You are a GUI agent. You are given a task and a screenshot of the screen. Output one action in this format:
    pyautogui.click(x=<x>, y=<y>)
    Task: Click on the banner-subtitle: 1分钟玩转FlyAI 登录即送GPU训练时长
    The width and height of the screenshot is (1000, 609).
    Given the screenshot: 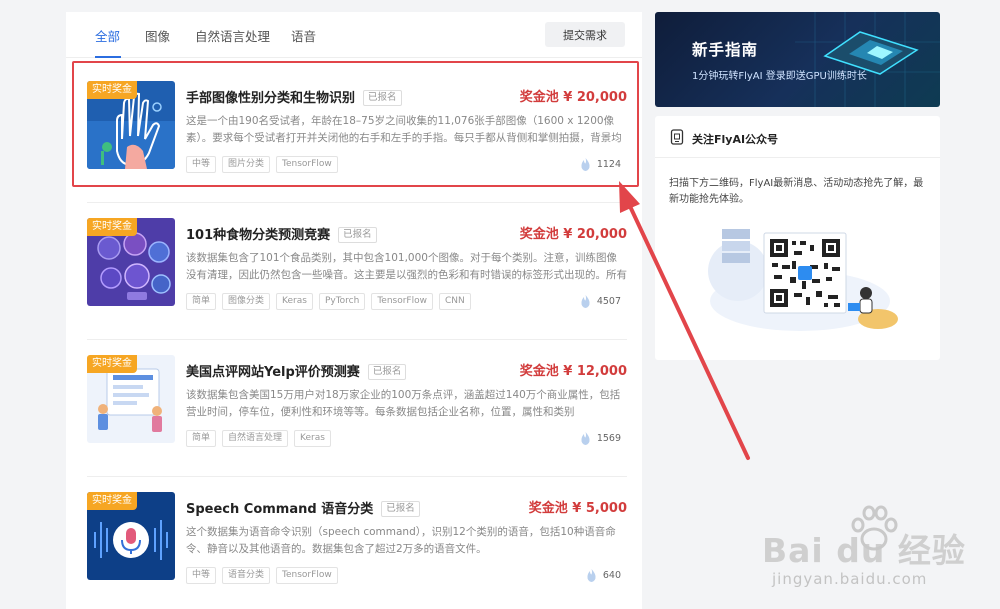 What is the action you would take?
    pyautogui.click(x=779, y=76)
    